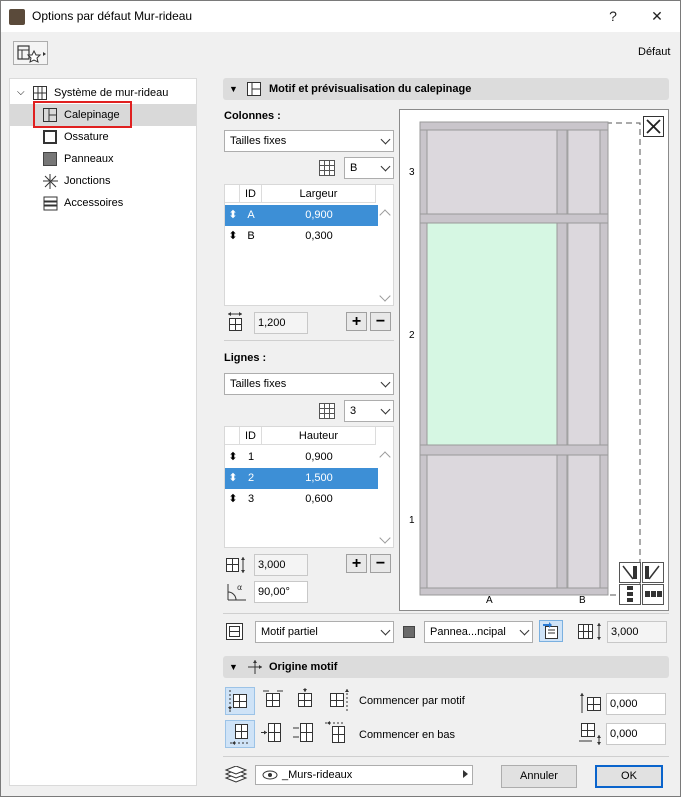  Describe the element at coordinates (309, 141) in the screenshot. I see `columns-mode-select: Tailles fixes` at that location.